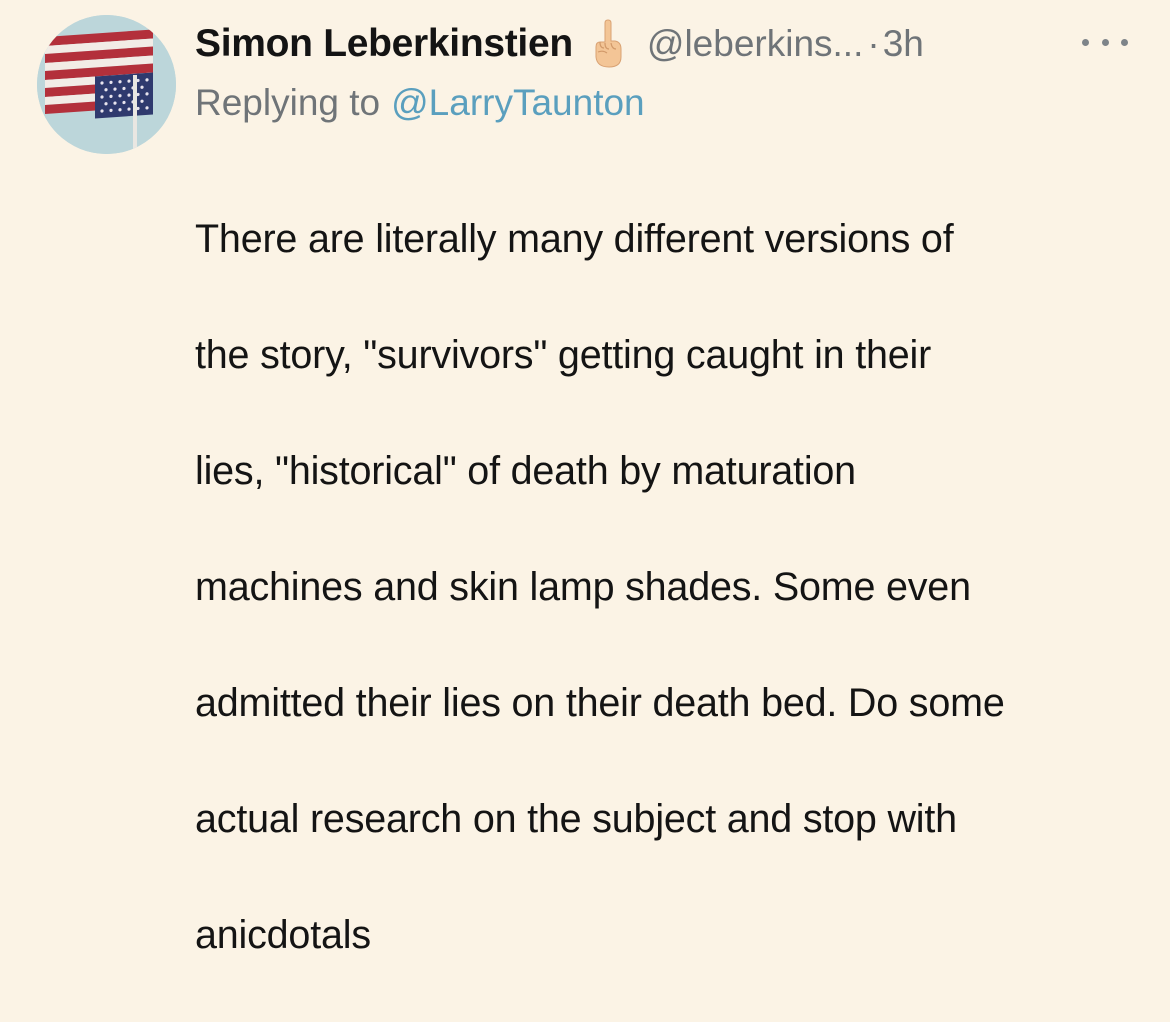 This screenshot has height=1022, width=1170. I want to click on replying-to-line: Replying to @LarryTaunton, so click(420, 103).